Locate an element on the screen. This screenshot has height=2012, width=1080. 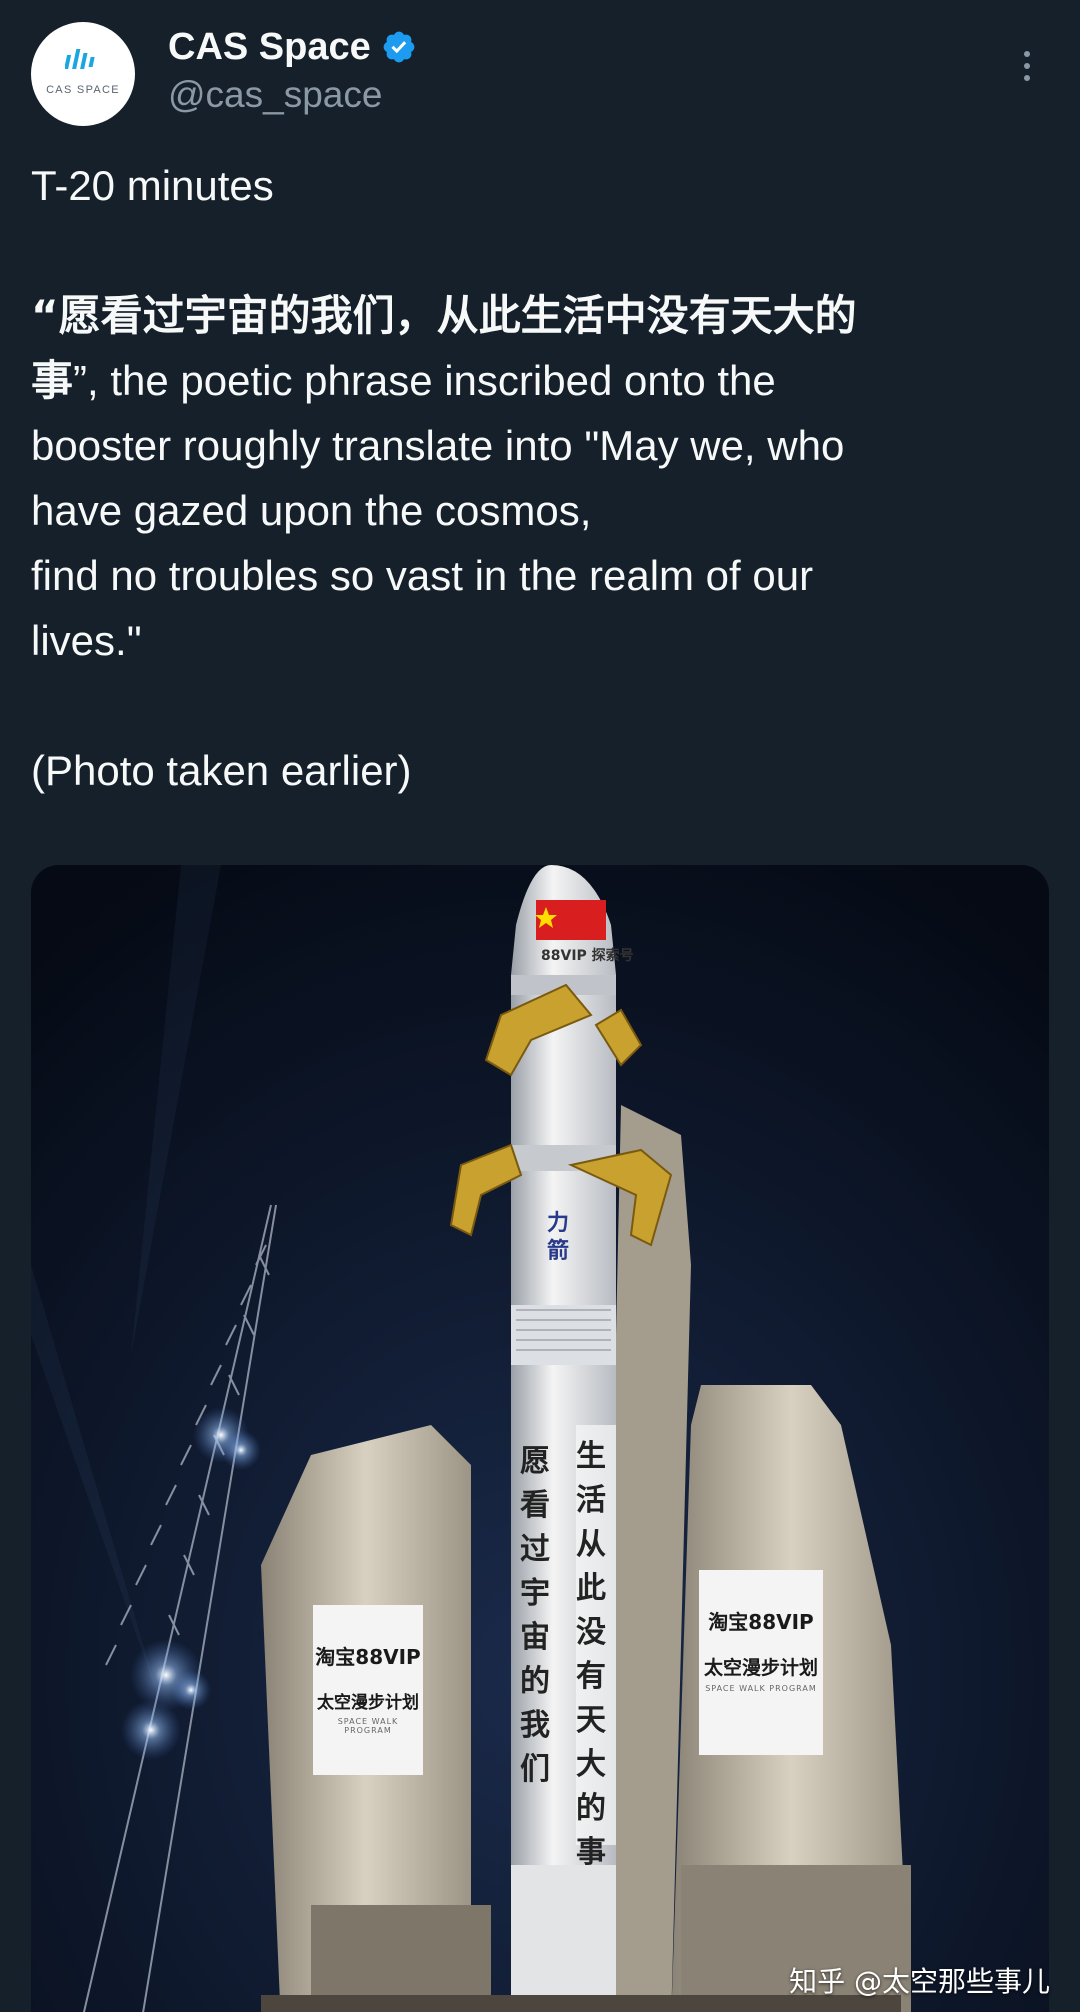
booster-char: 从 is located at coordinates (591, 1544).